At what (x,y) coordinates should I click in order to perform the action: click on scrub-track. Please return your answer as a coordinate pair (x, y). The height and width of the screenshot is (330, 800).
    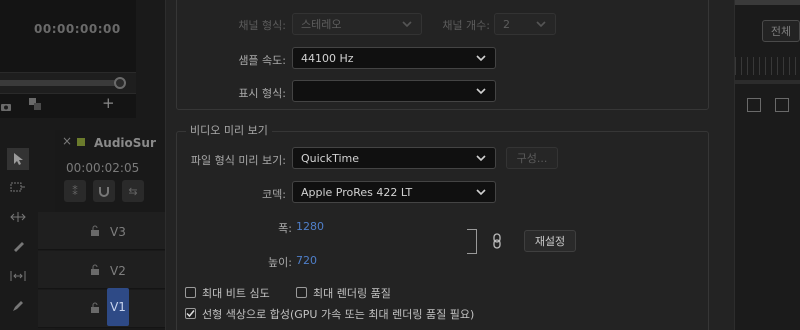
    Looking at the image, I should click on (59, 83).